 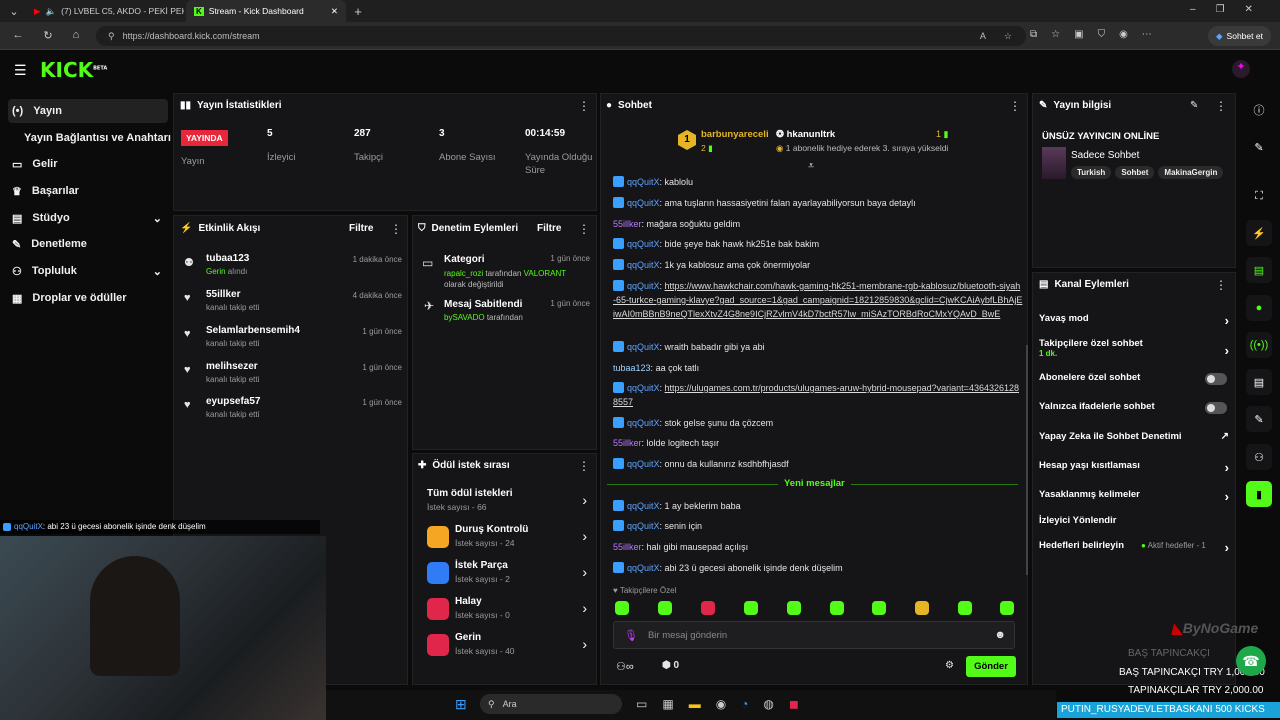 What do you see at coordinates (1259, 419) in the screenshot?
I see `wrench-icon: ✎` at bounding box center [1259, 419].